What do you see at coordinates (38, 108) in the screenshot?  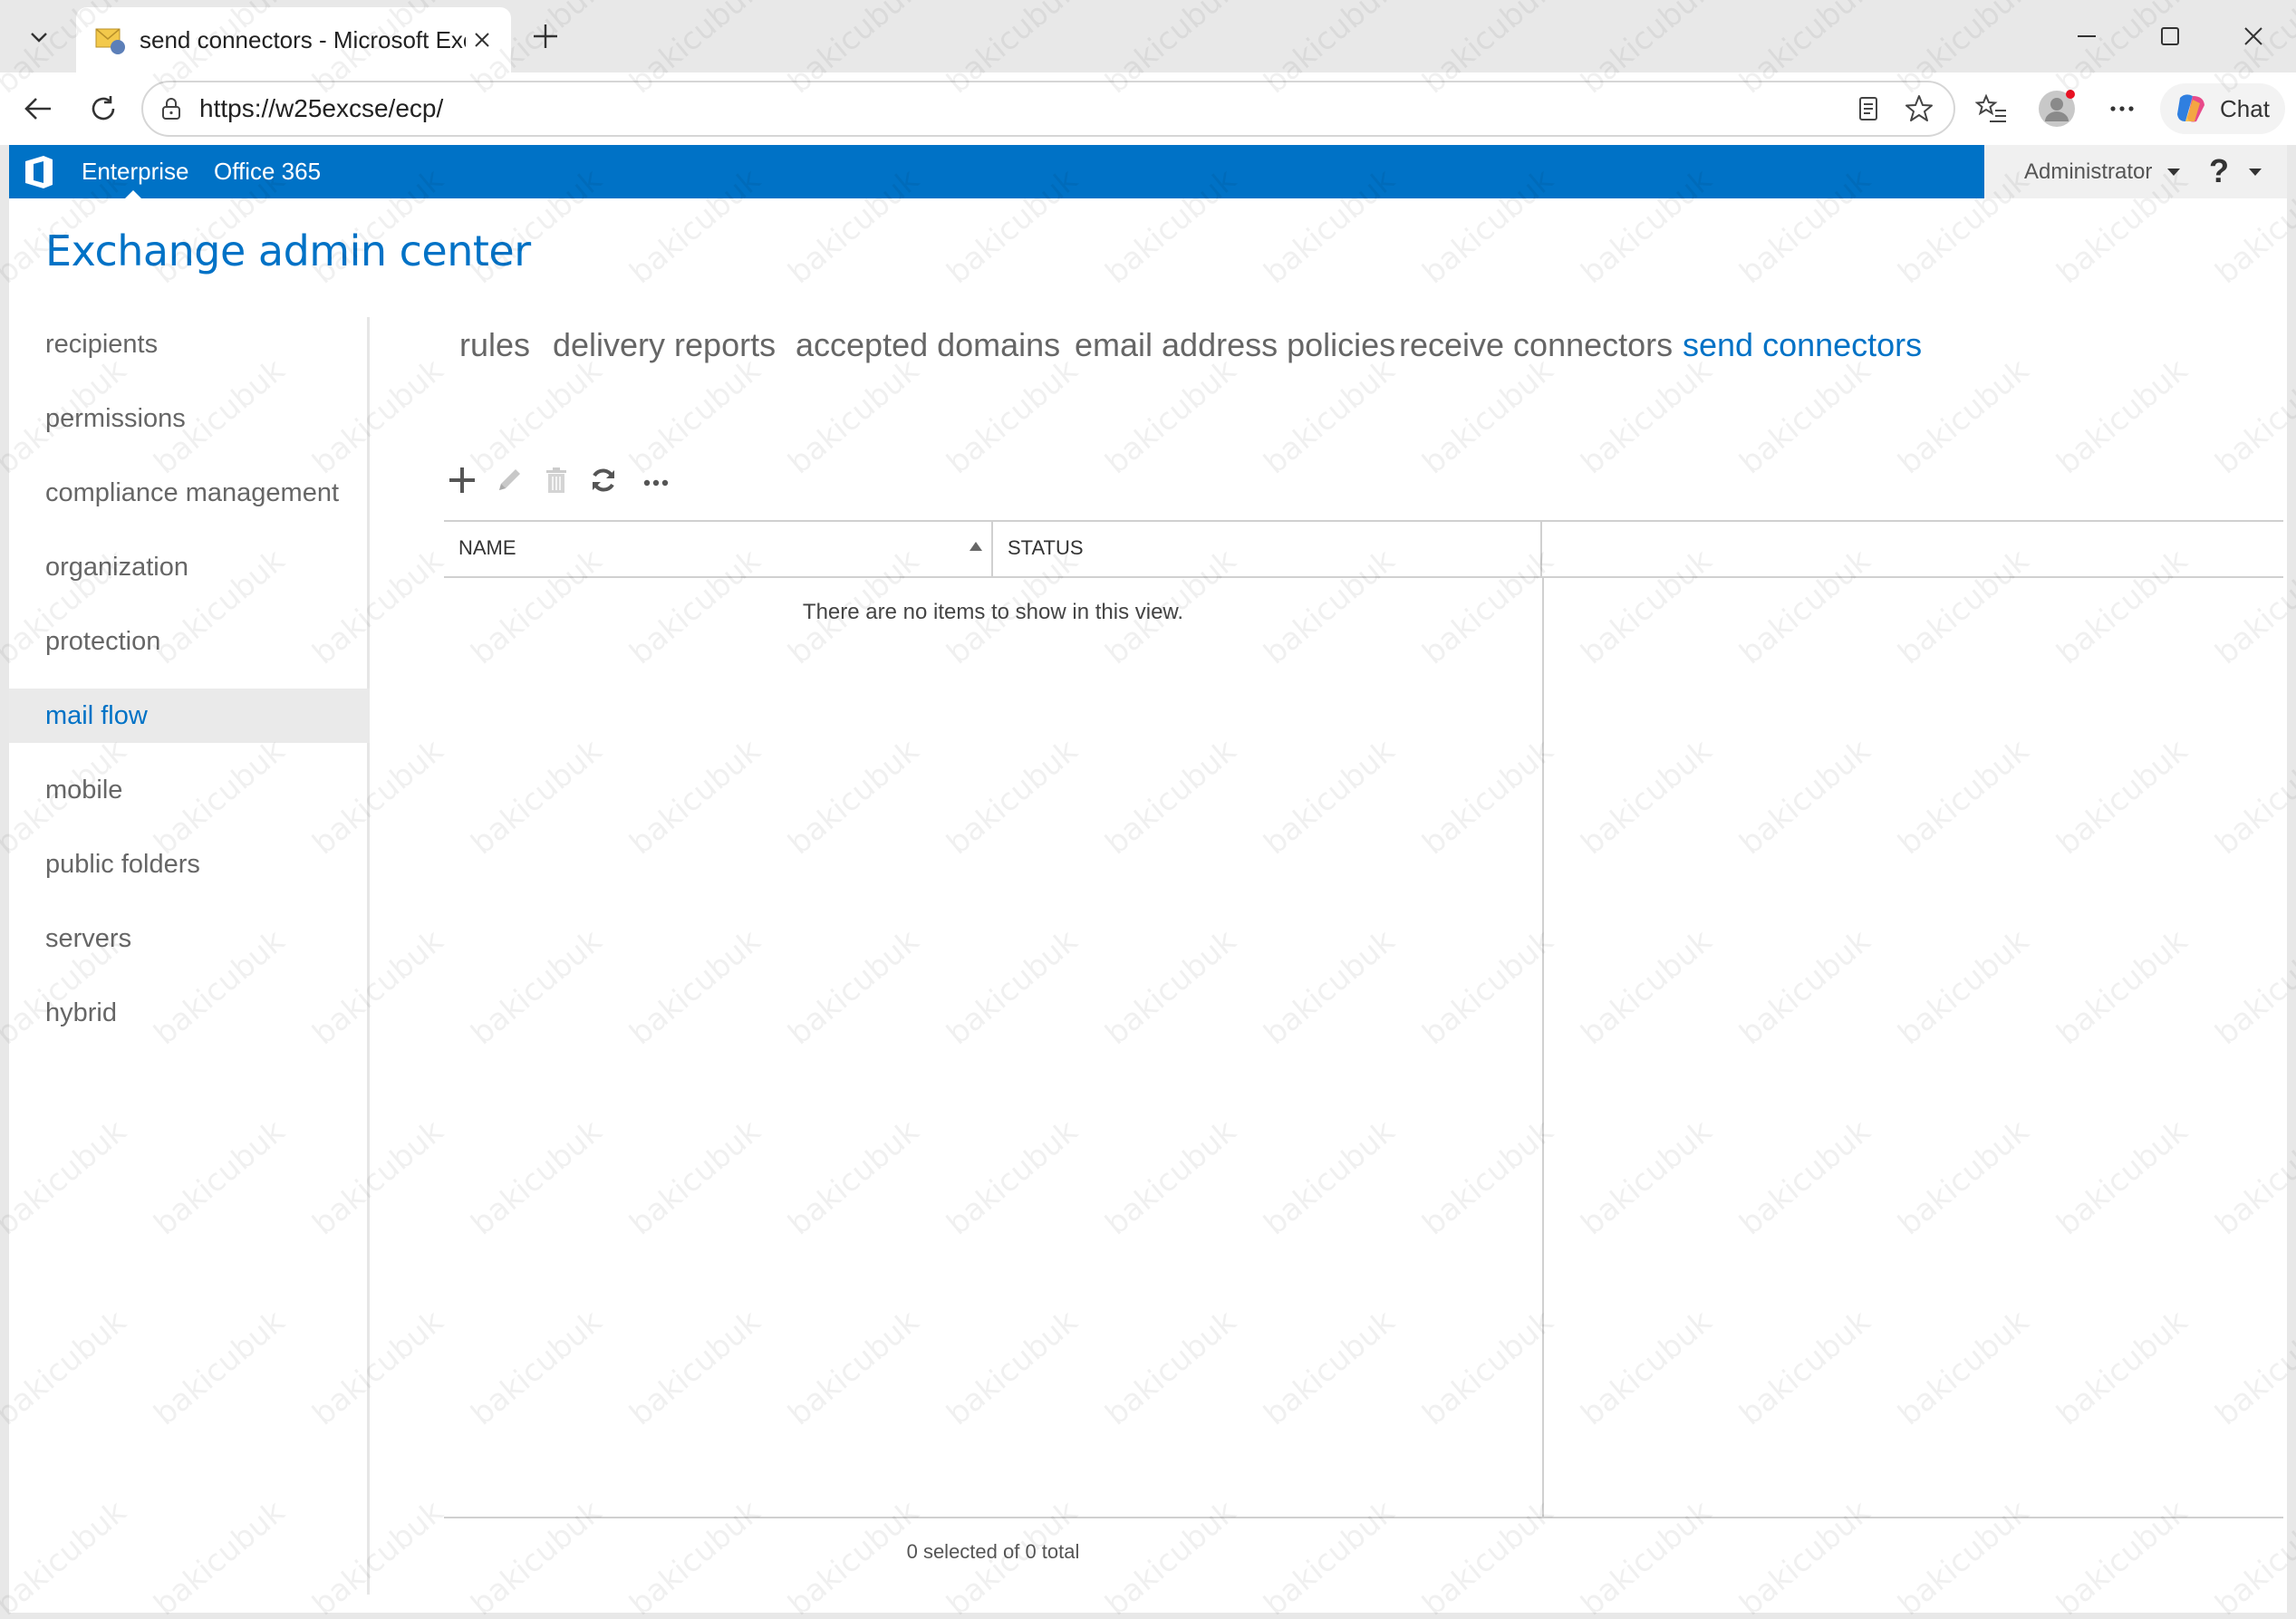 I see `back-arrow-icon` at bounding box center [38, 108].